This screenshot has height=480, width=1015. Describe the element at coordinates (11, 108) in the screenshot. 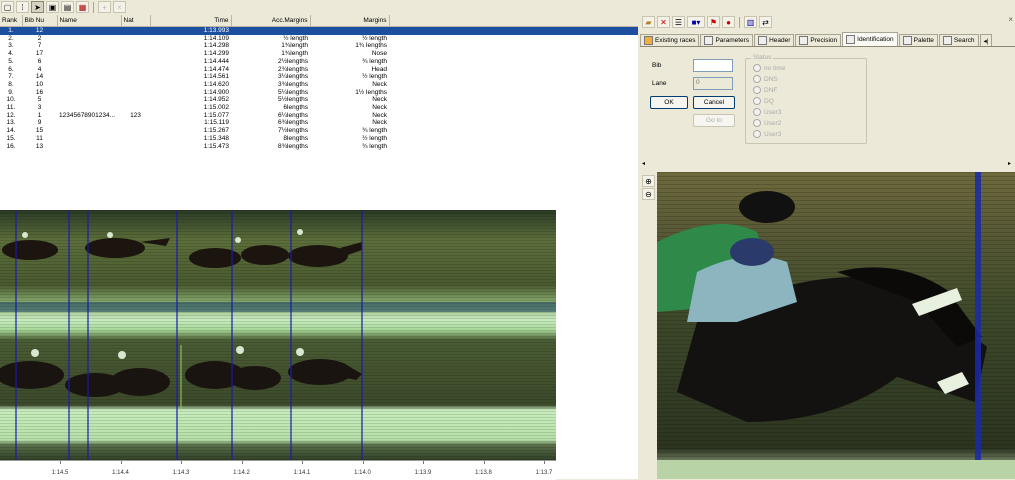

I see `cell-rank: 11.` at that location.